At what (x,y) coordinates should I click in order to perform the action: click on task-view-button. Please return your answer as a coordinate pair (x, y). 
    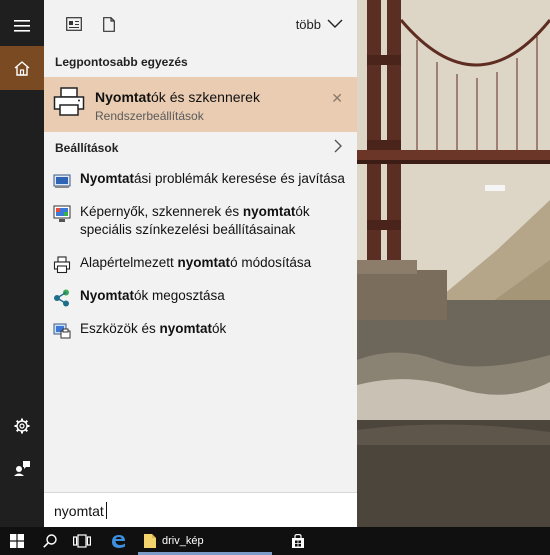
    Looking at the image, I should click on (82, 541).